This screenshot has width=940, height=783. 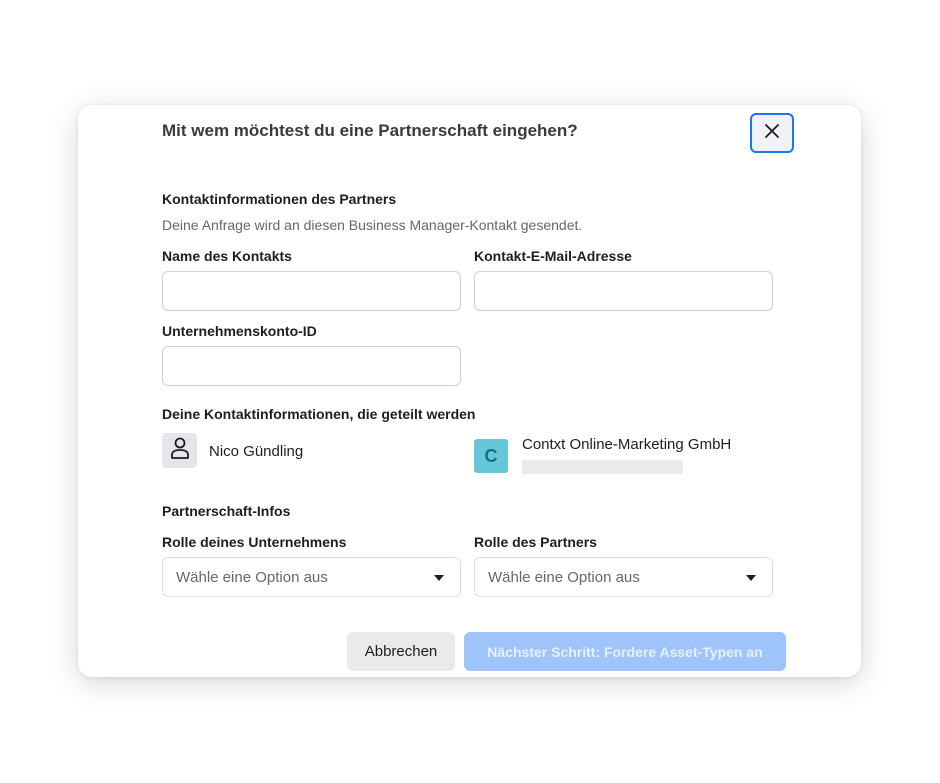 What do you see at coordinates (491, 456) in the screenshot?
I see `company-logo: C` at bounding box center [491, 456].